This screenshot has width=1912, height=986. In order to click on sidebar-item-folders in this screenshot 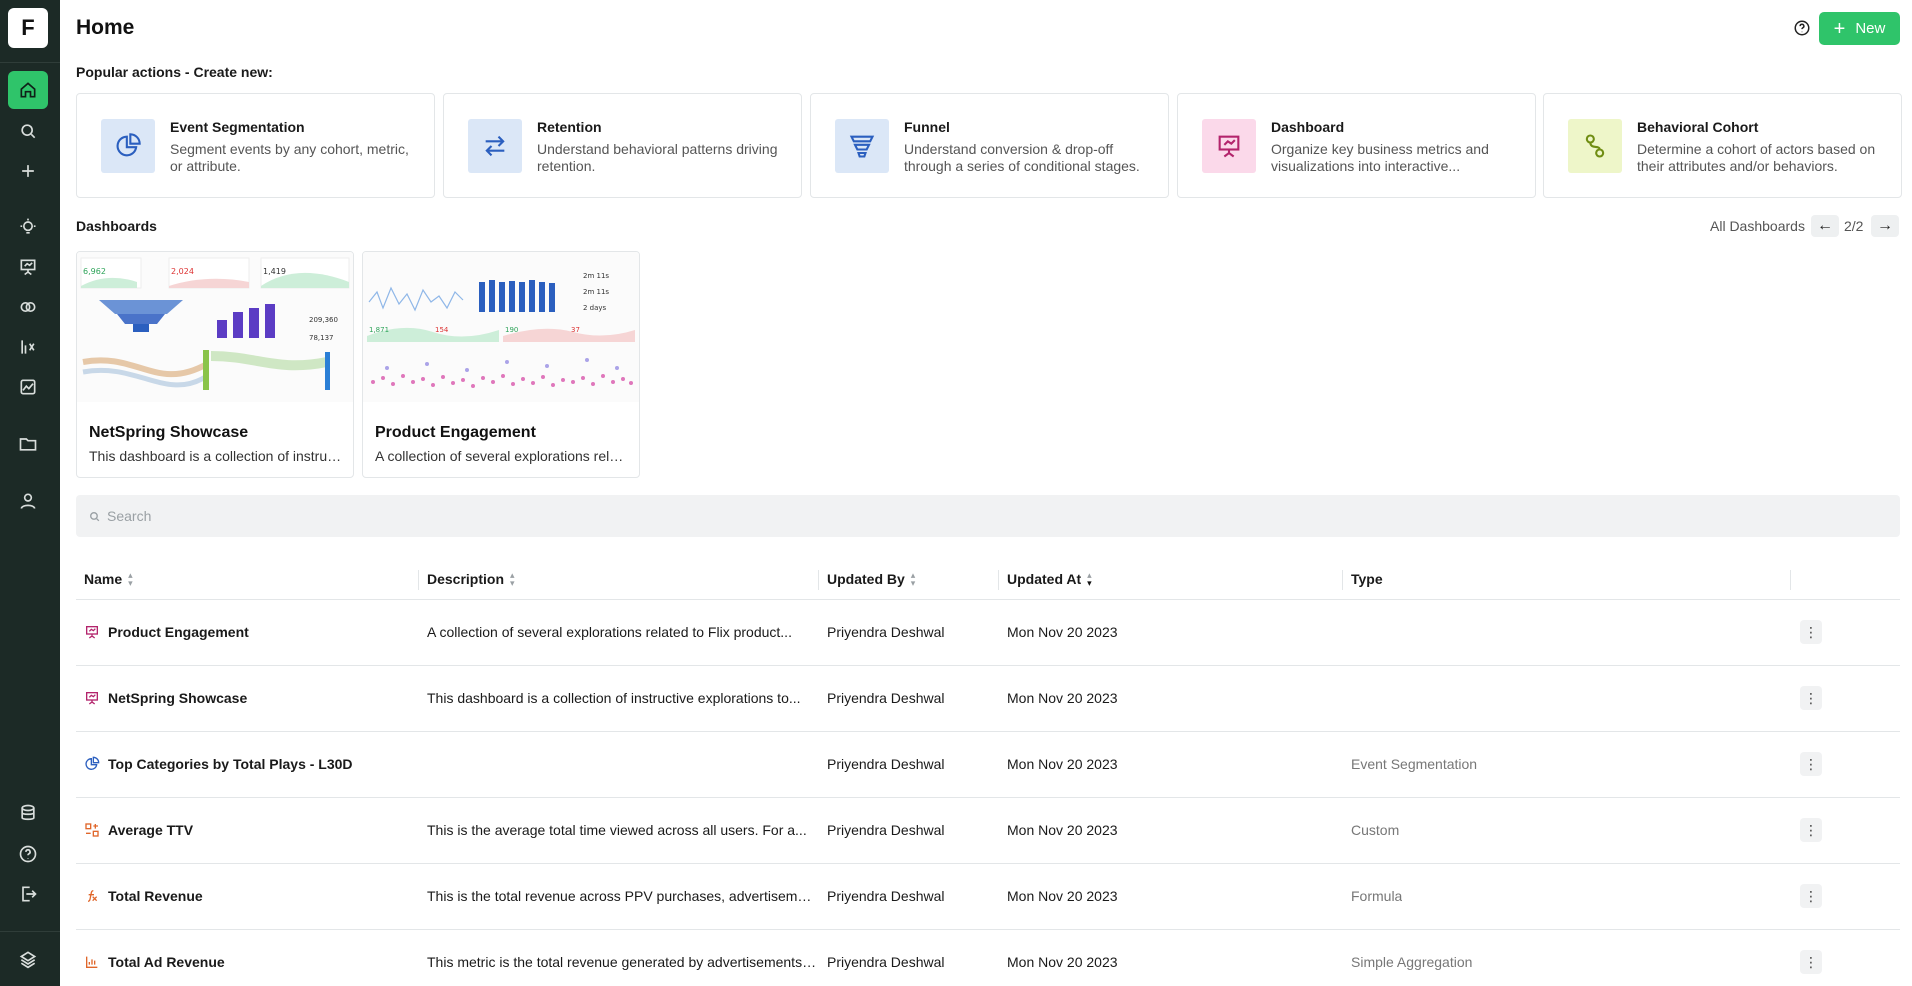, I will do `click(28, 444)`.